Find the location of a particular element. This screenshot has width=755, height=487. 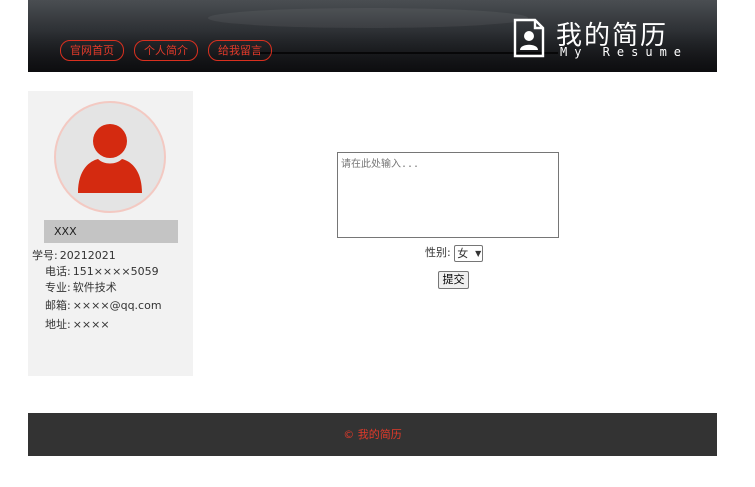

info-label: 地址: is located at coordinates (58, 324).